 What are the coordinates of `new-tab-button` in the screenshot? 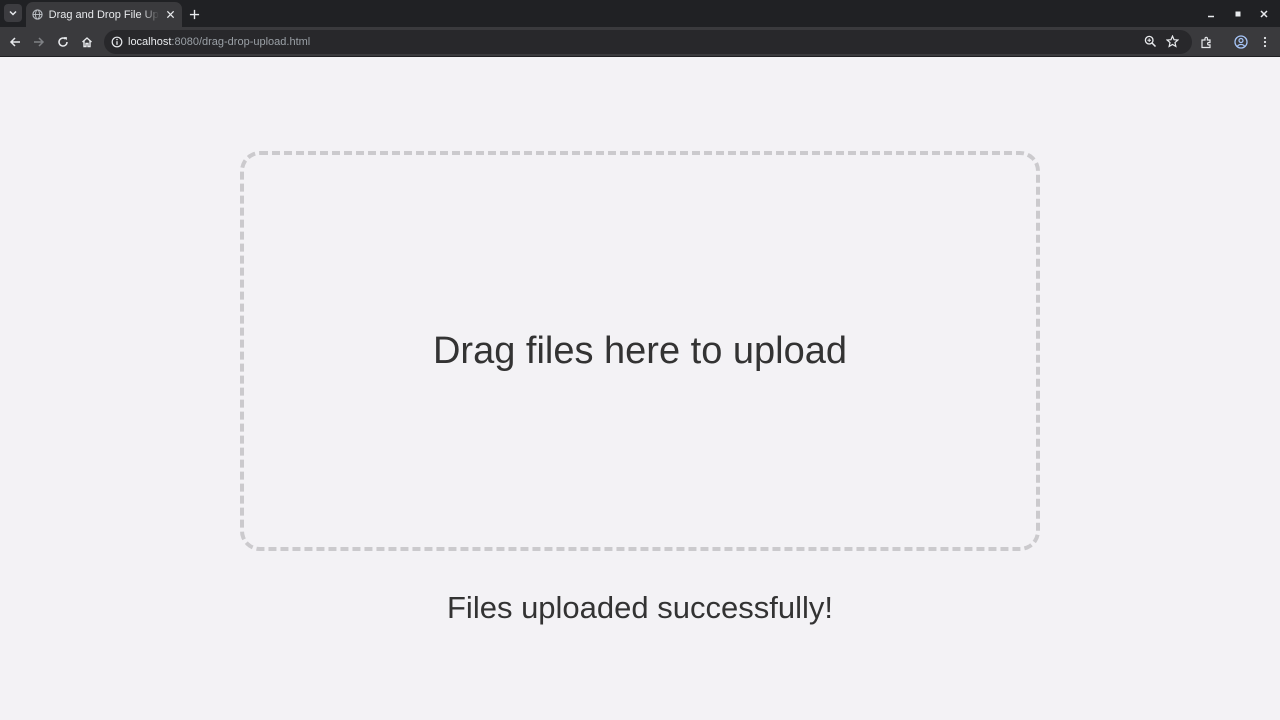 It's located at (194, 14).